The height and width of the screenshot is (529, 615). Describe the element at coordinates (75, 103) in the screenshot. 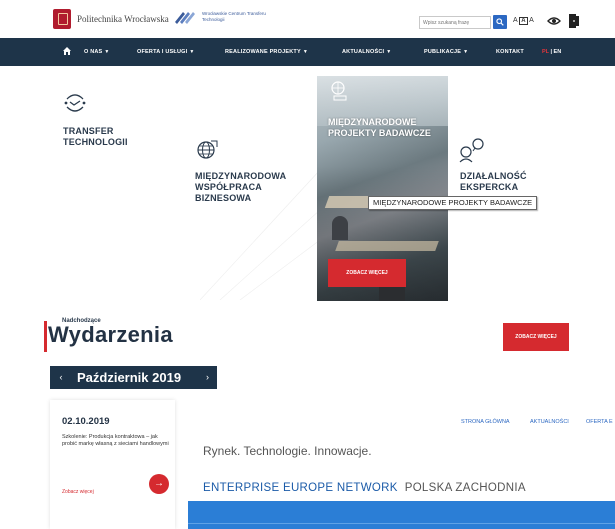

I see `handshake-icon` at that location.